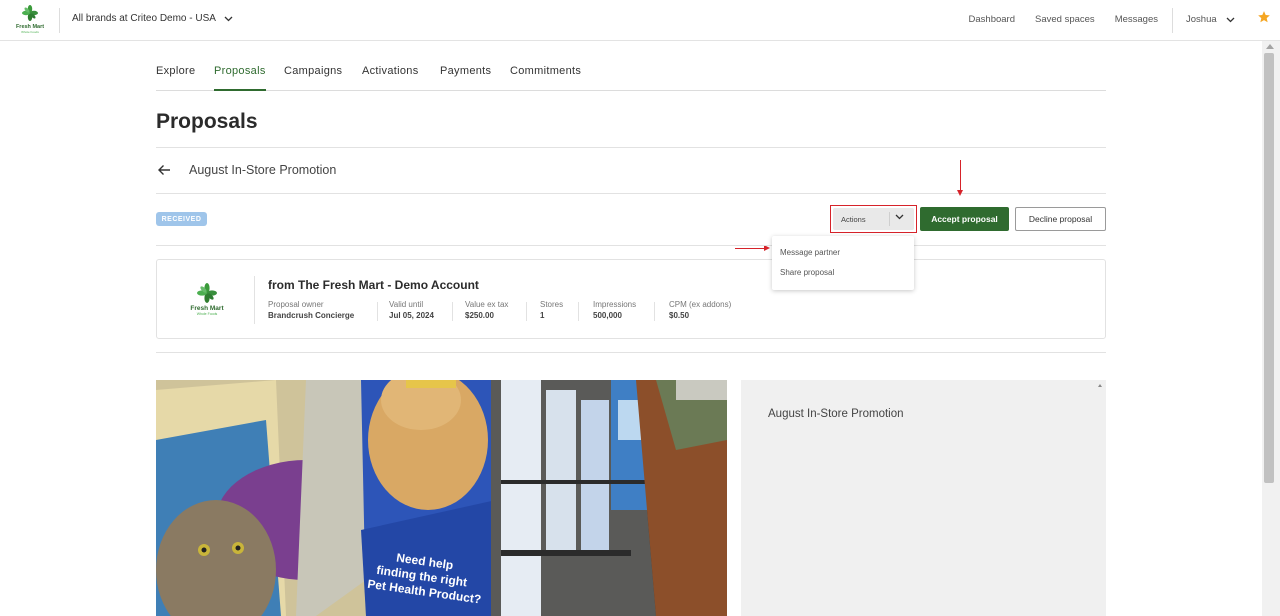  Describe the element at coordinates (700, 310) in the screenshot. I see `stat-cpm: CPM (ex addons) $0.50` at that location.